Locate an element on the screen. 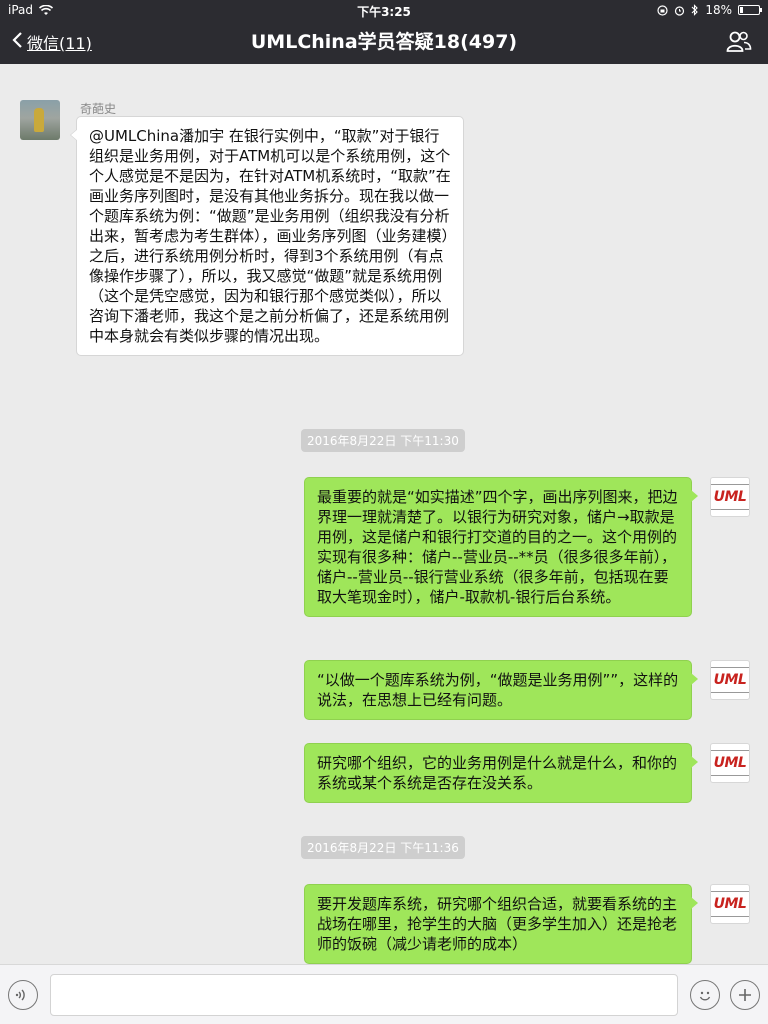 This screenshot has width=768, height=1024. emoji-button is located at coordinates (705, 995).